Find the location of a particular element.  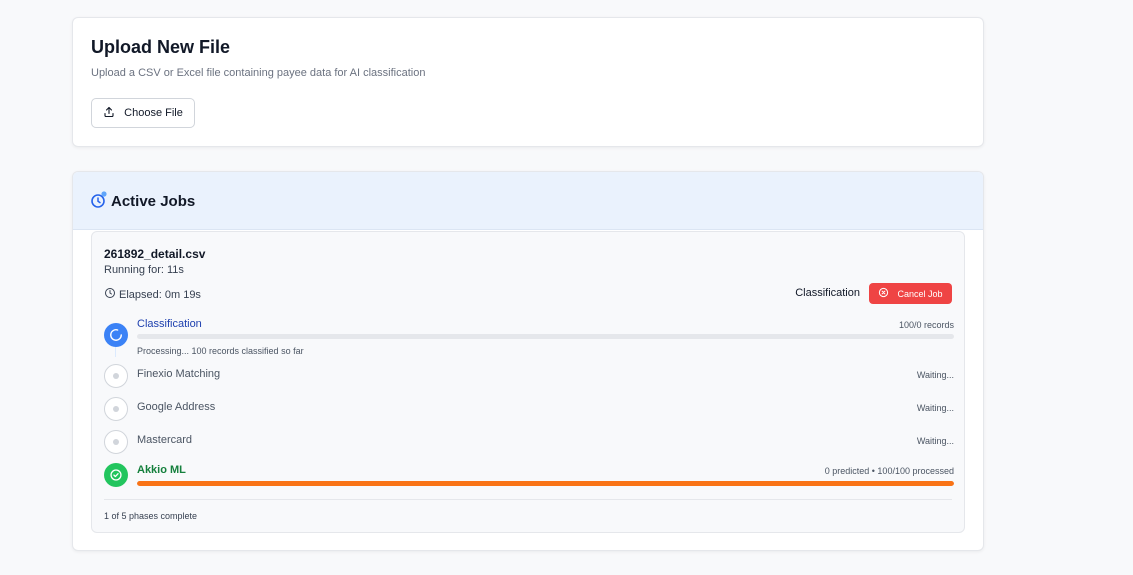

choose-file-label: Choose File is located at coordinates (153, 113).